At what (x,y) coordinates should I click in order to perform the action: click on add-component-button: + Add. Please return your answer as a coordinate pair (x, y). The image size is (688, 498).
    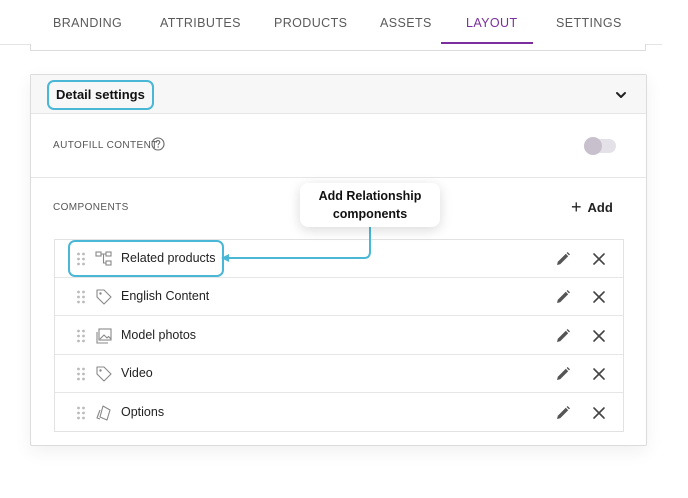
    Looking at the image, I should click on (592, 207).